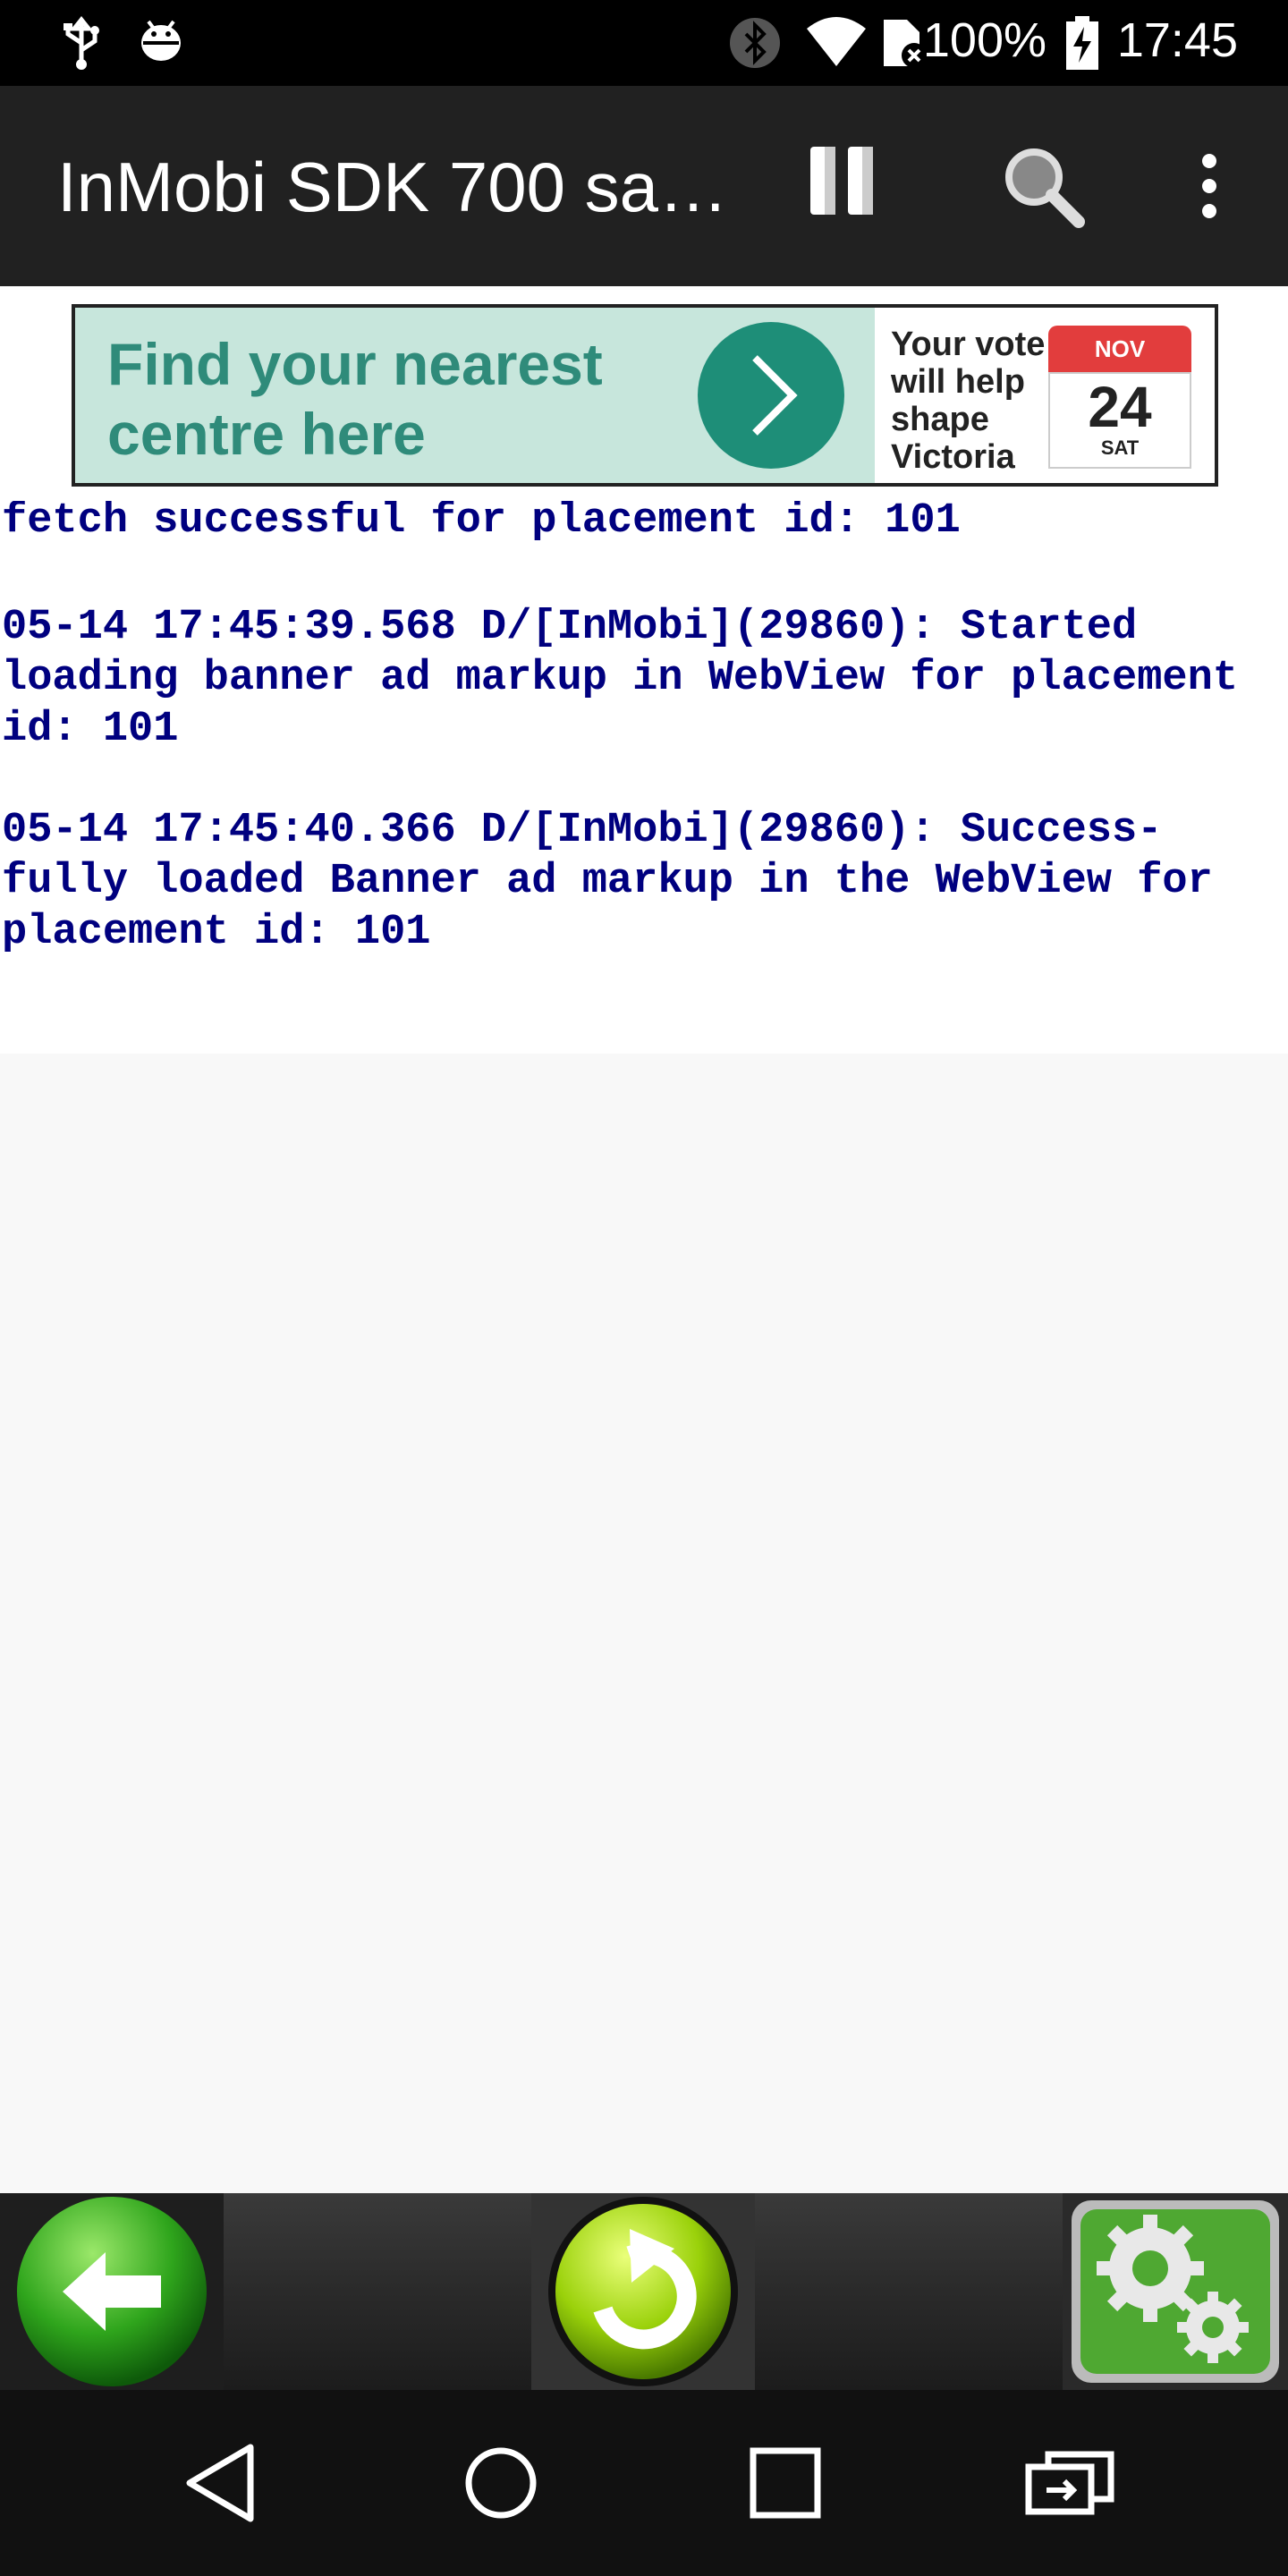  I want to click on screen-rotate-icon, so click(1070, 2485).